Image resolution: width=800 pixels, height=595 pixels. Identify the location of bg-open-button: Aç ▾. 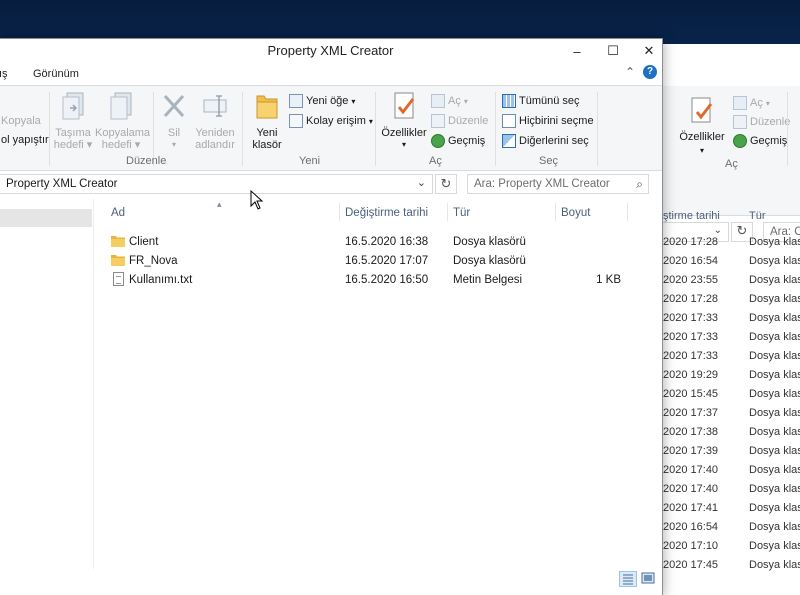
(751, 103).